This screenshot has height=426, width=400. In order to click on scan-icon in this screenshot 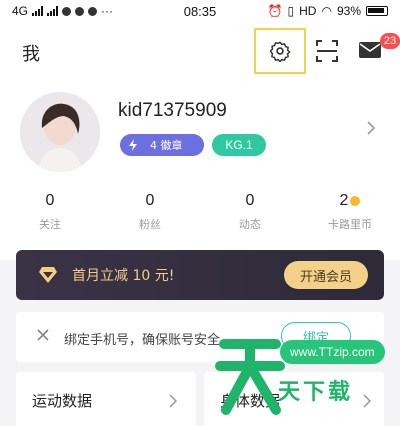, I will do `click(327, 51)`.